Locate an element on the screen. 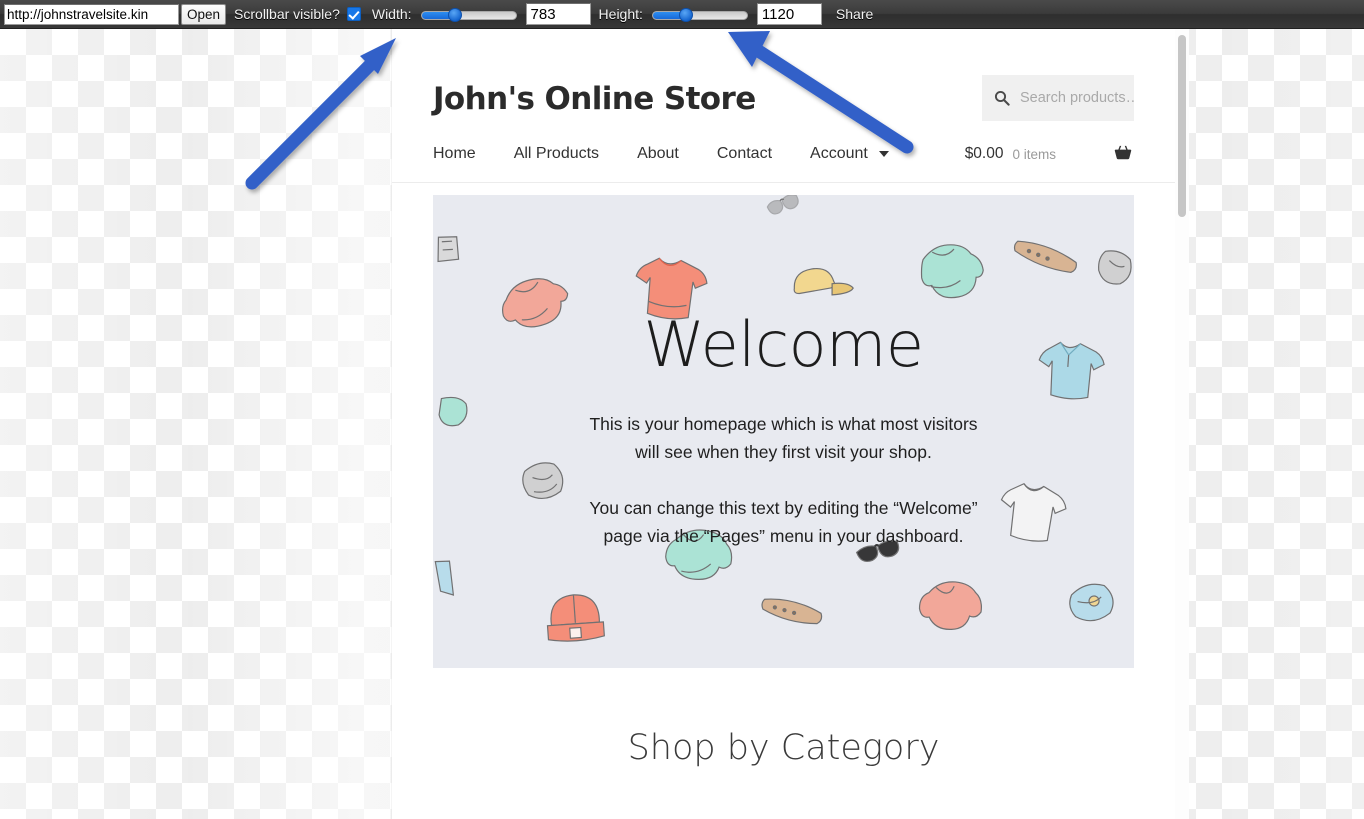 The height and width of the screenshot is (819, 1364). cart-summary: $0.00 0 items is located at coordinates (1049, 154).